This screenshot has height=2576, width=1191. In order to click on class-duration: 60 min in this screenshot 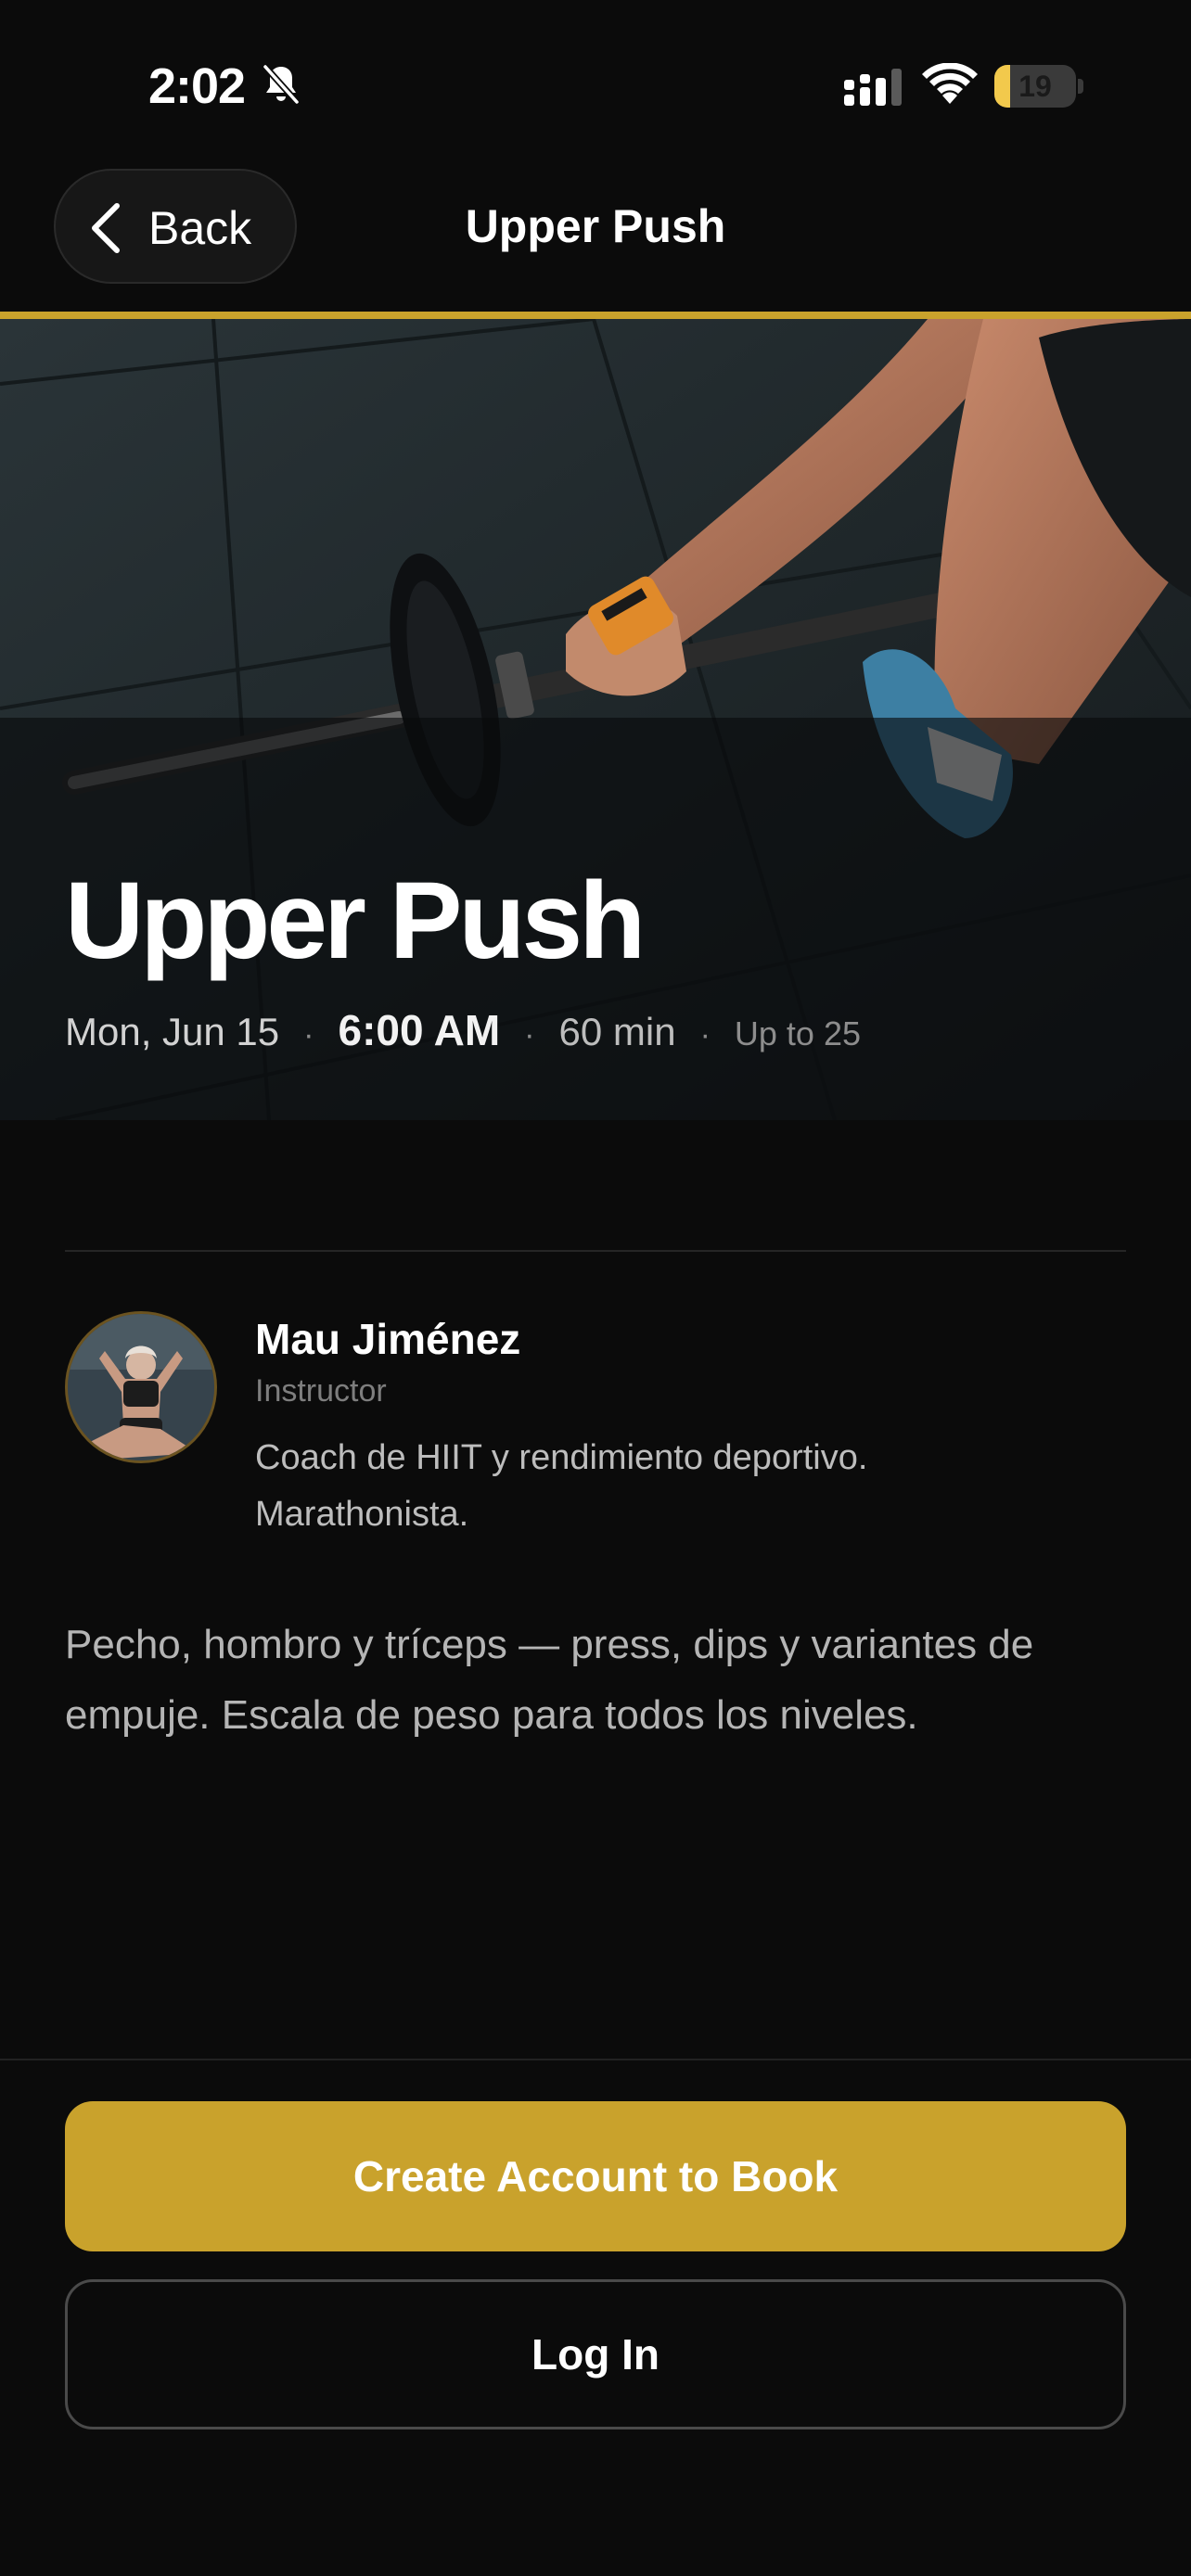, I will do `click(617, 1031)`.